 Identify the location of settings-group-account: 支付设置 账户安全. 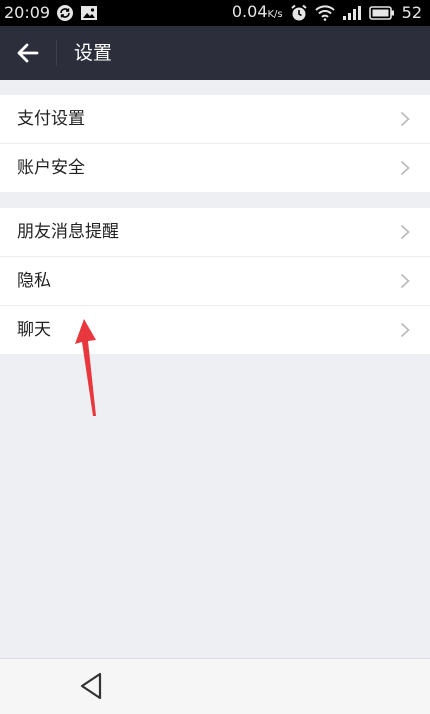
(215, 143).